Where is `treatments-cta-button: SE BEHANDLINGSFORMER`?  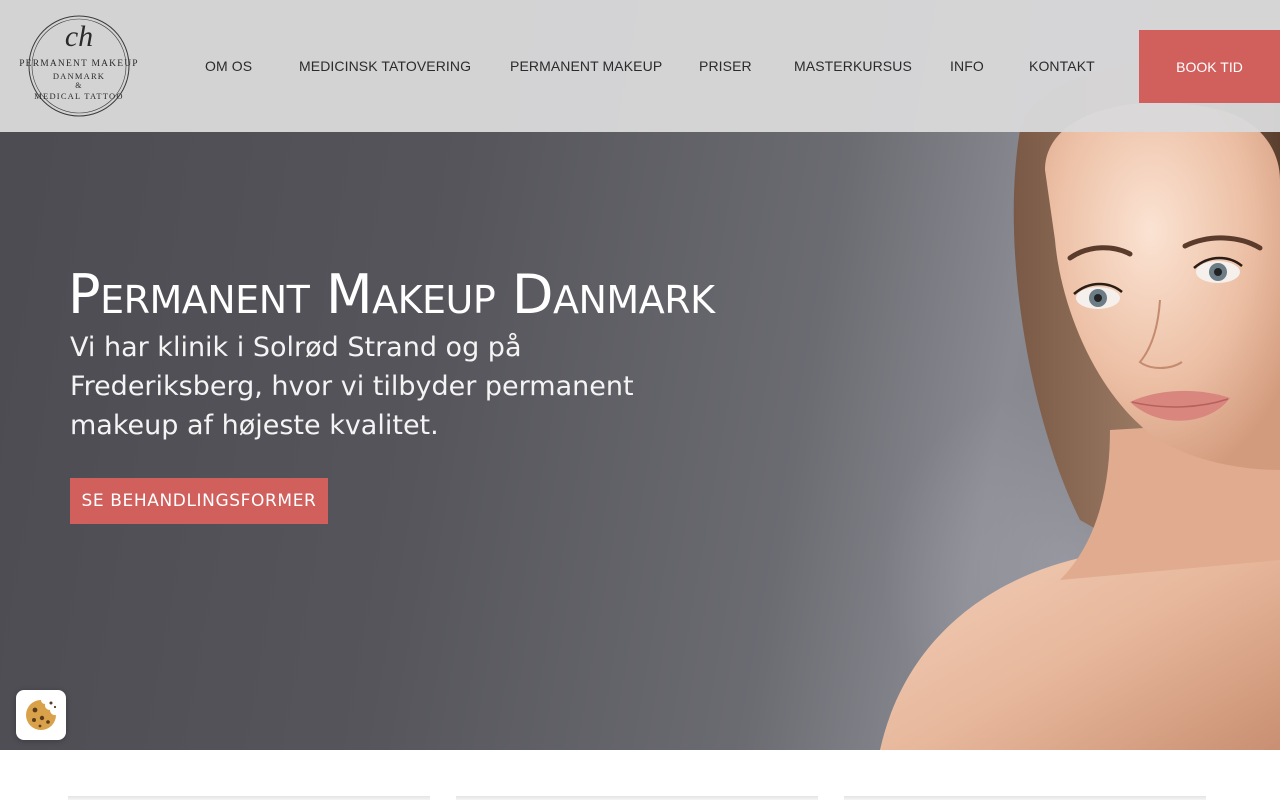
treatments-cta-button: SE BEHANDLINGSFORMER is located at coordinates (199, 501).